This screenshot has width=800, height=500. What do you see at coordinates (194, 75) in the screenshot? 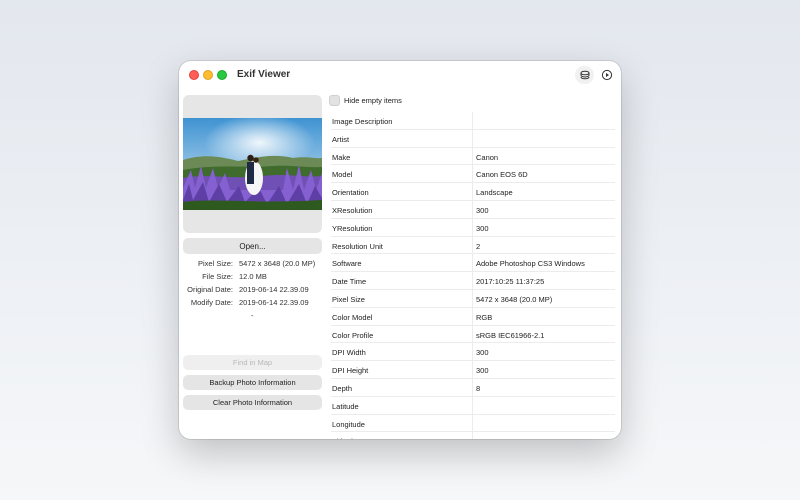
I see `close-window-button` at bounding box center [194, 75].